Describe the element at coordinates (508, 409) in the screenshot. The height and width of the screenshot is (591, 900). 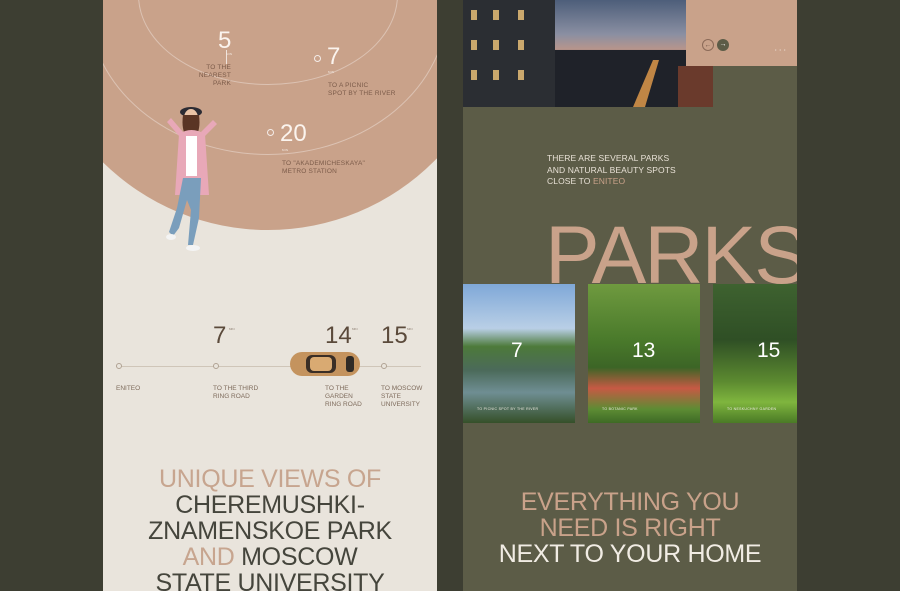
I see `park-caption: TO PICNIC SPOT BY THE RIVER` at that location.